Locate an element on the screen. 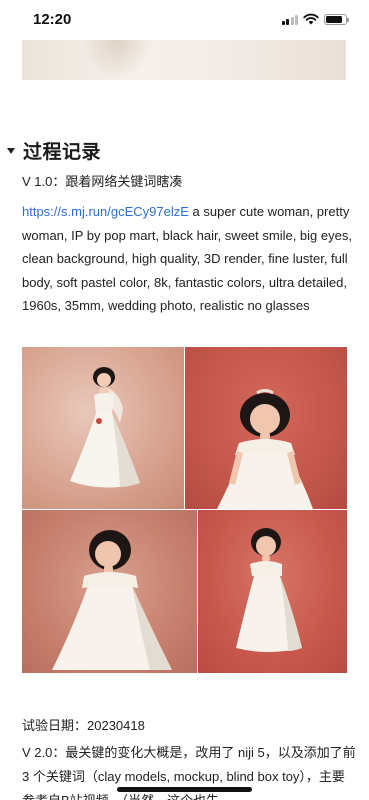 The width and height of the screenshot is (369, 800). section-heading-toggle: 过程记录 is located at coordinates (54, 150).